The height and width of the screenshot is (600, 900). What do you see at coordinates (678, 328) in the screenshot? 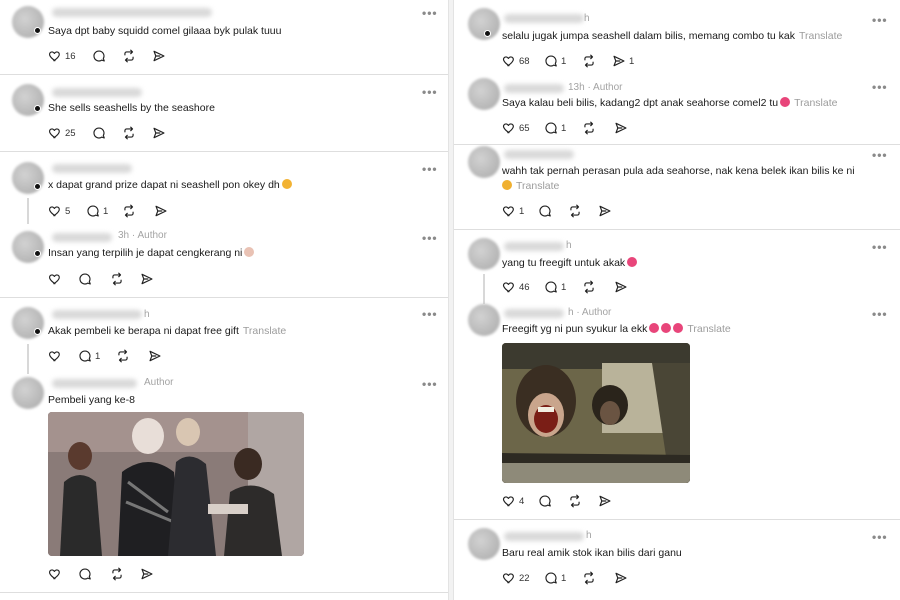
I see `emoji` at bounding box center [678, 328].